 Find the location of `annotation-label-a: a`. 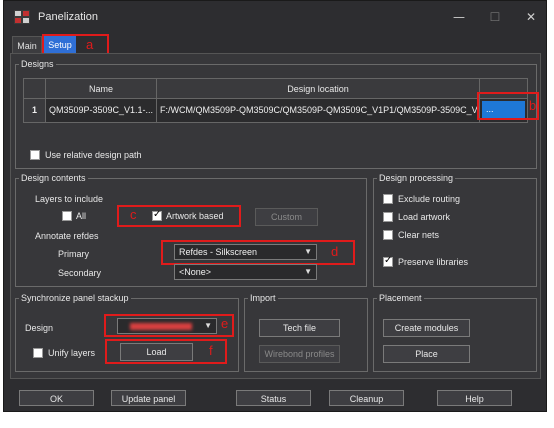

annotation-label-a: a is located at coordinates (90, 44).